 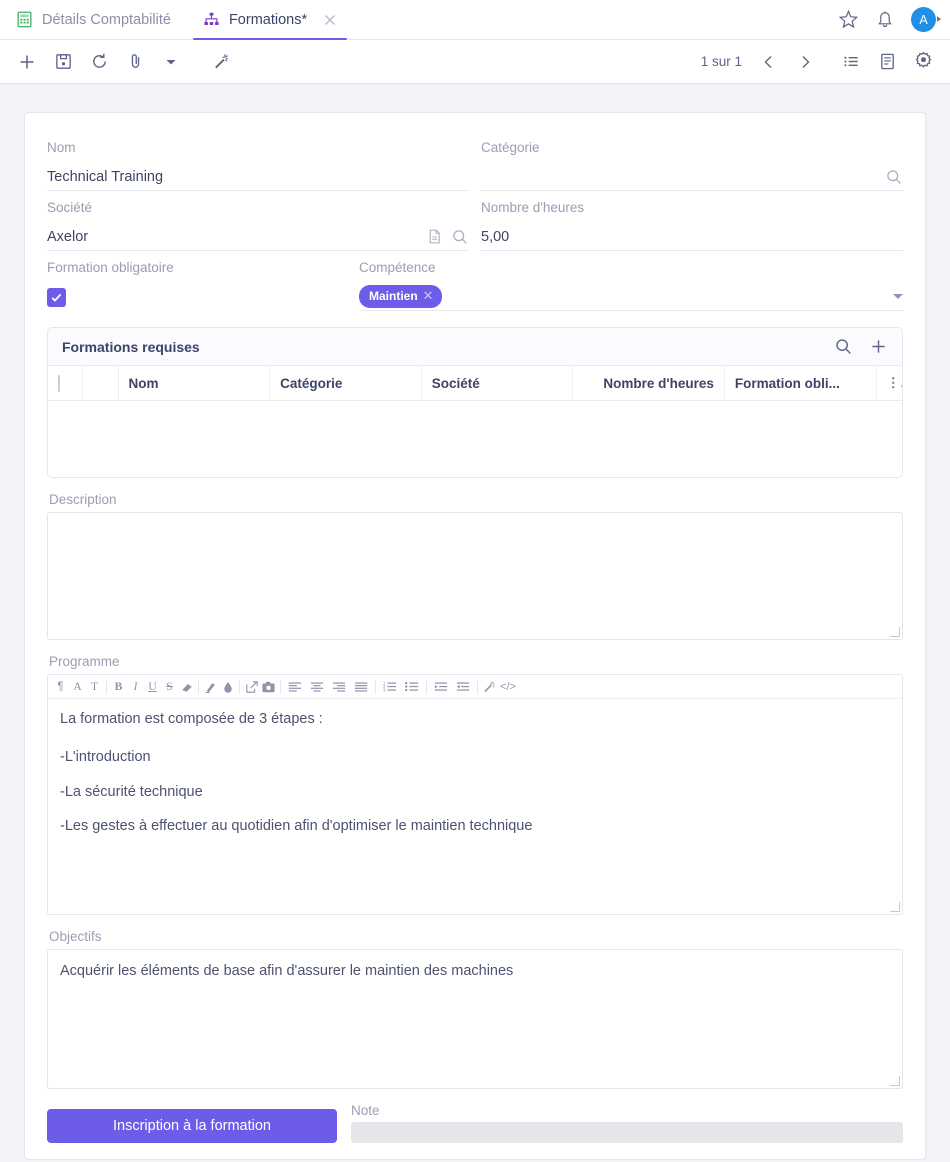 I want to click on toolbar-left-group, so click(x=124, y=62).